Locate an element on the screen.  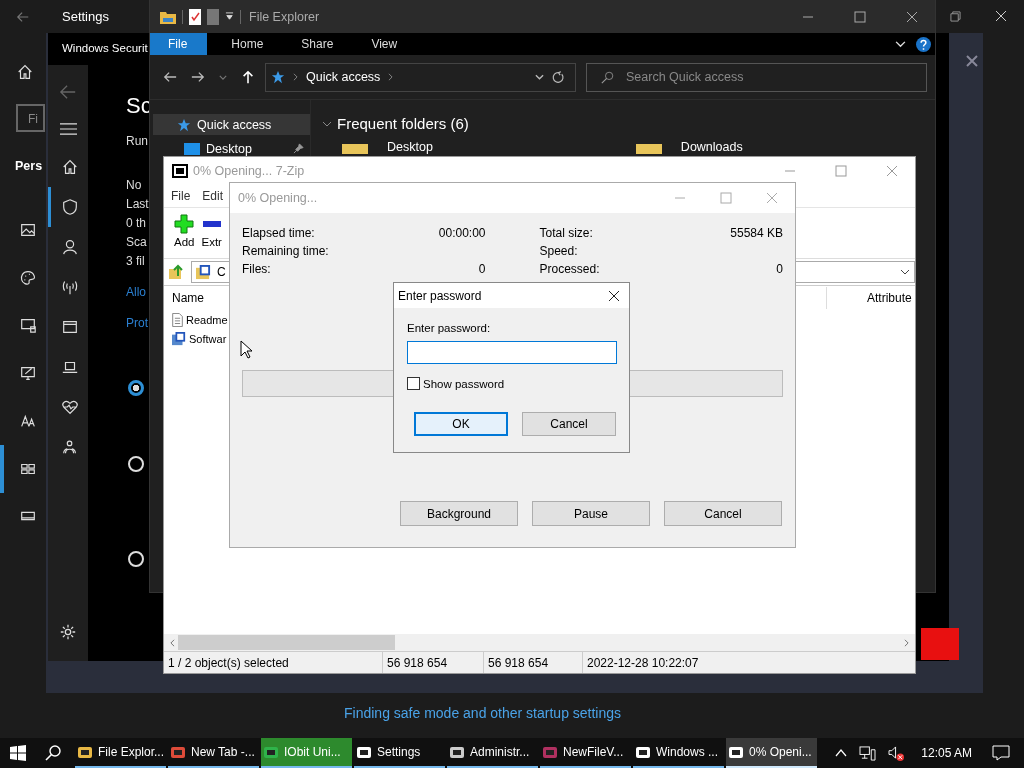
stat-label: Processed: is located at coordinates (569, 269).